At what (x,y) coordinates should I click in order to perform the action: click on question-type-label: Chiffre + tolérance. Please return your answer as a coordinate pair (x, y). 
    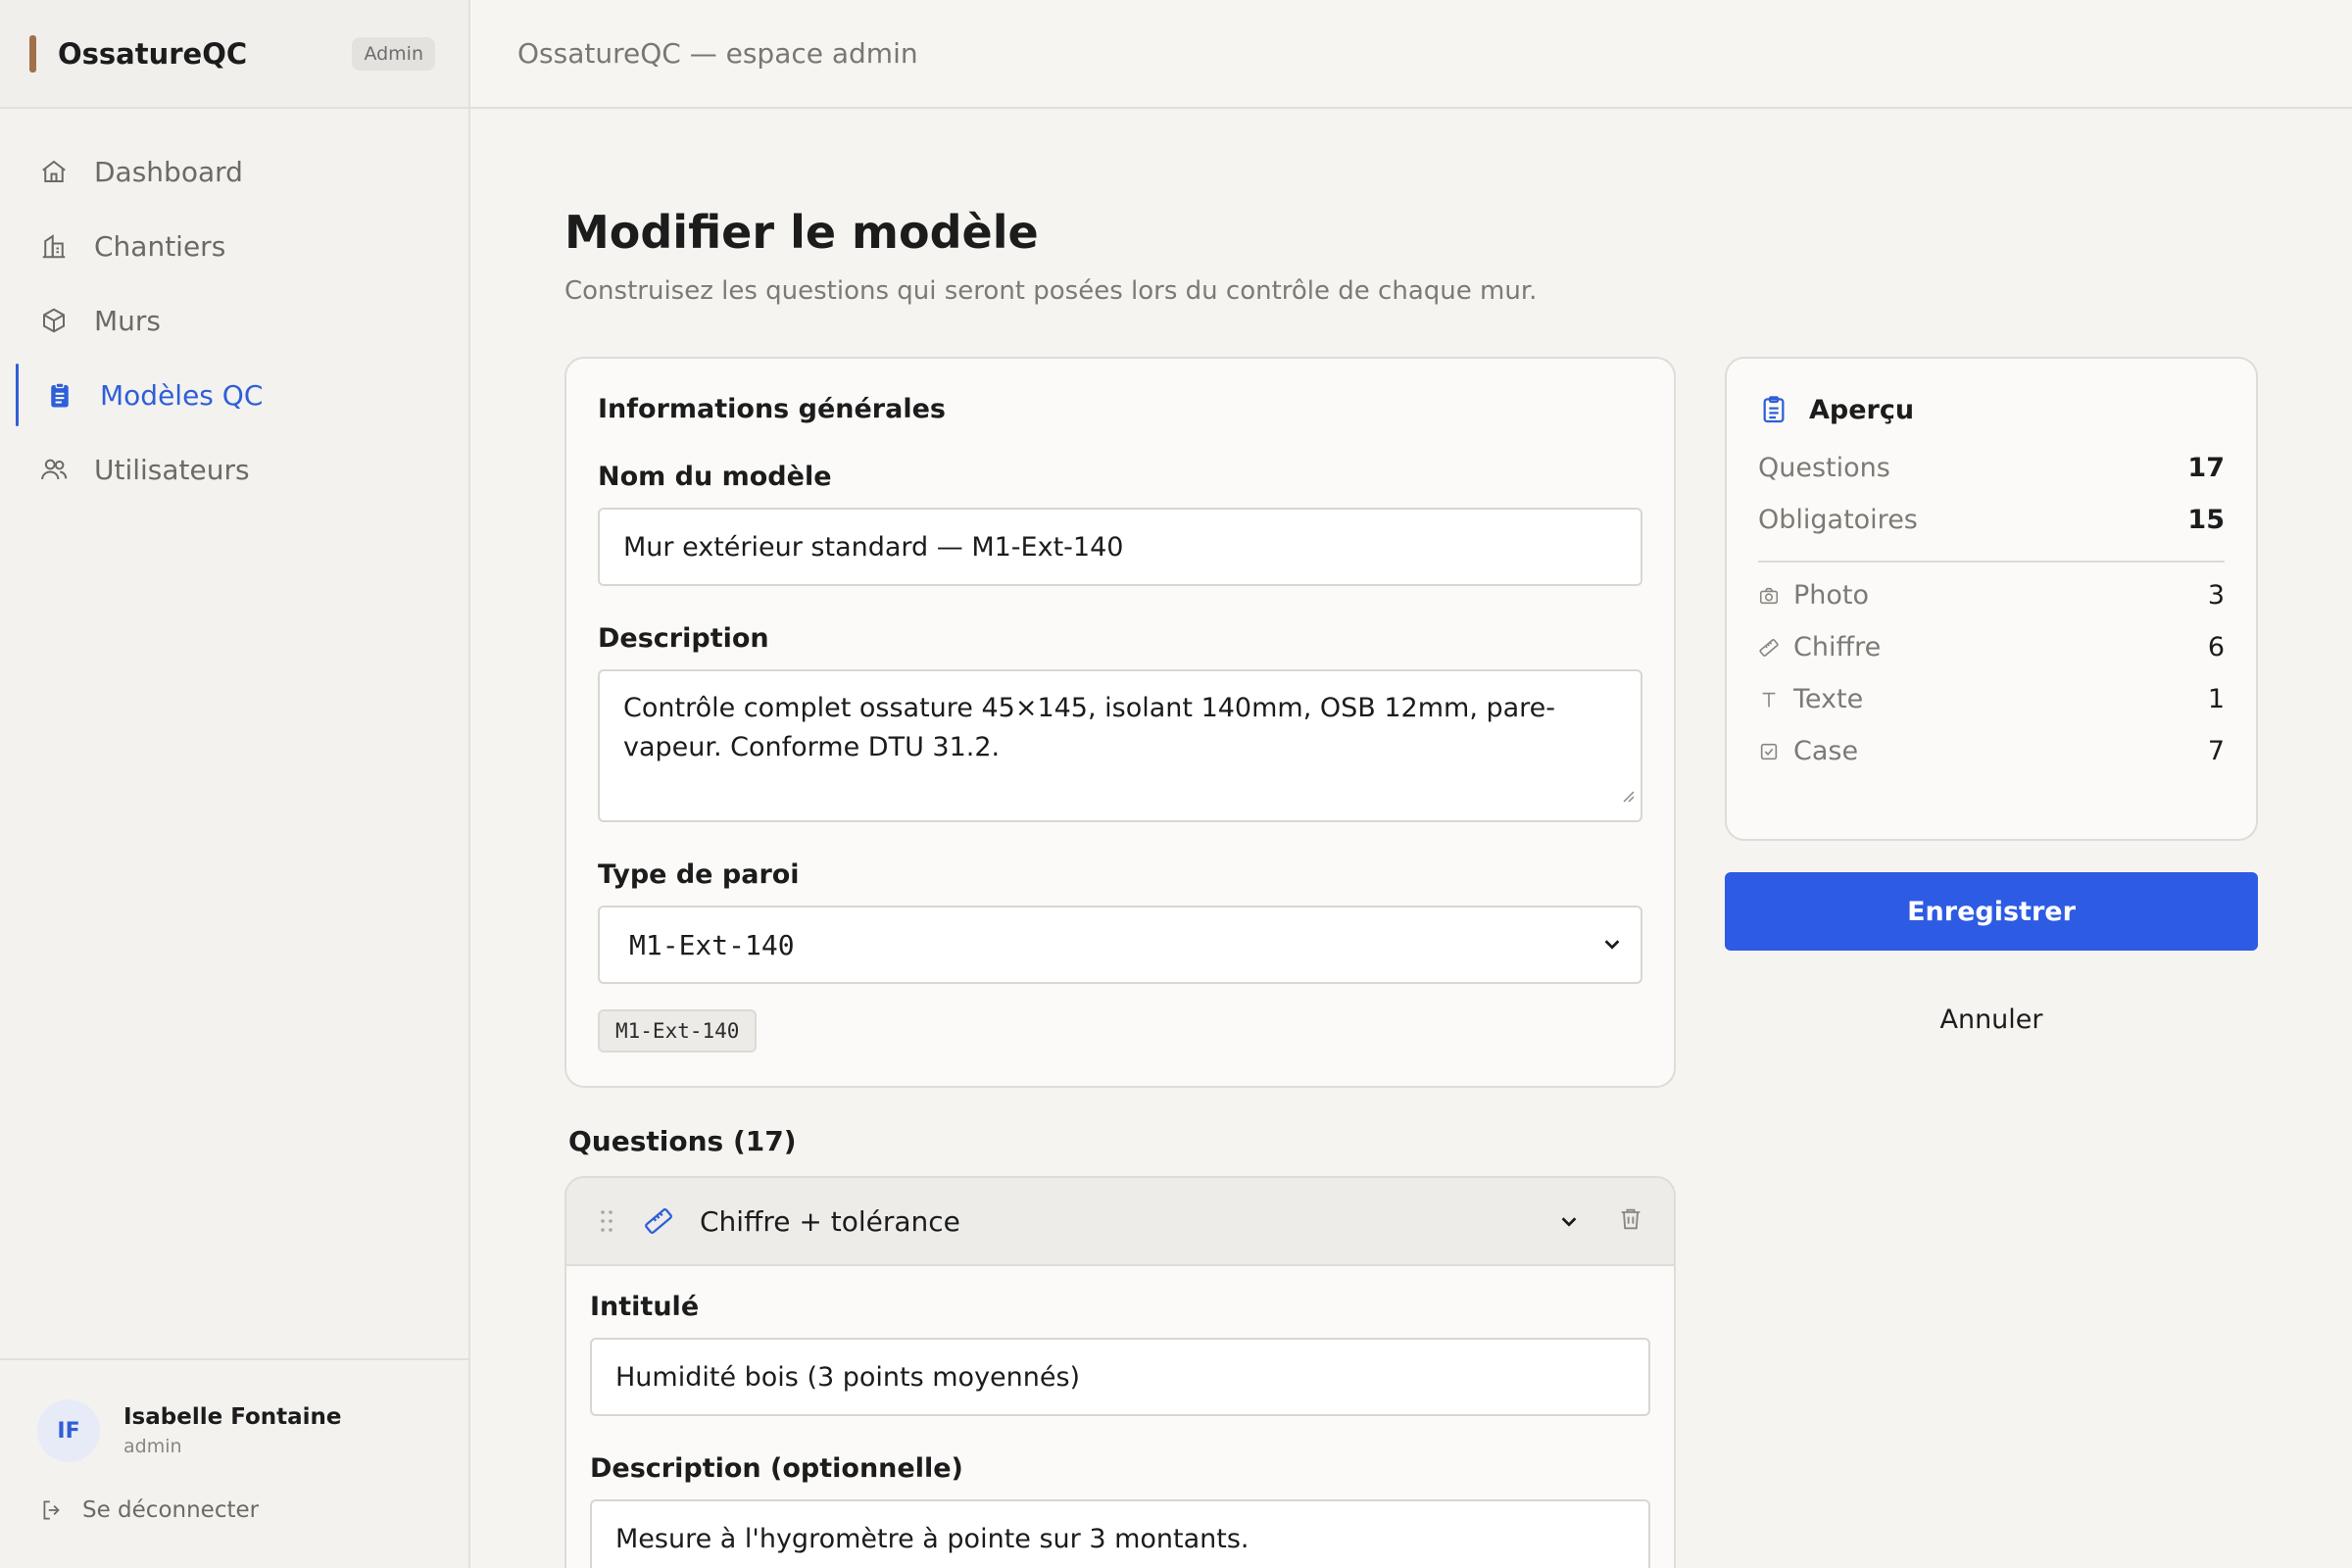
    Looking at the image, I should click on (830, 1221).